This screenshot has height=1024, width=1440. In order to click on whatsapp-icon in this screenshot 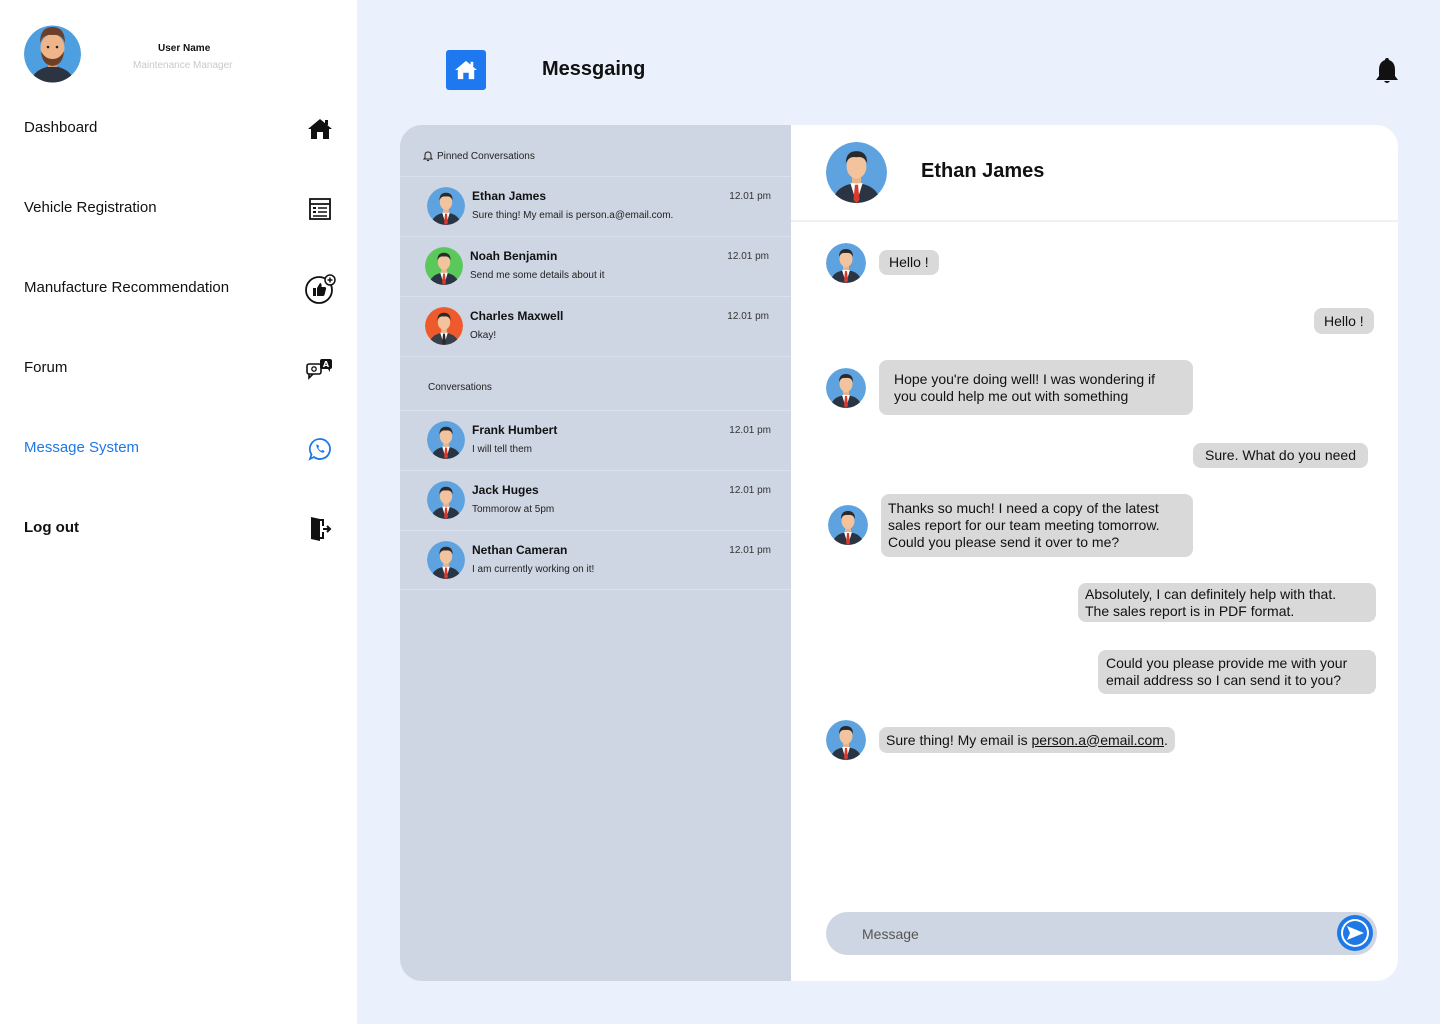, I will do `click(320, 449)`.